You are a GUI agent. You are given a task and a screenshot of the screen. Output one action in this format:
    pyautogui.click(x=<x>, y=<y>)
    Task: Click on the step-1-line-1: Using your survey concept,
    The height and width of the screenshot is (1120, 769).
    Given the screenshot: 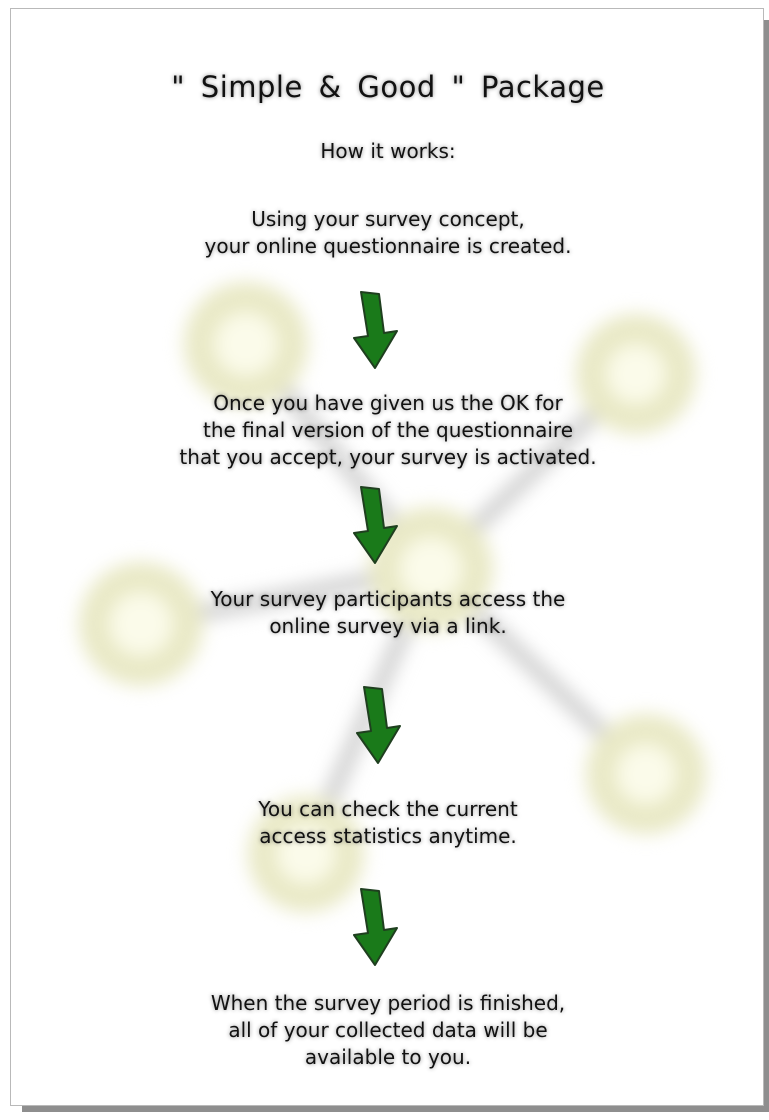 What is the action you would take?
    pyautogui.click(x=388, y=219)
    